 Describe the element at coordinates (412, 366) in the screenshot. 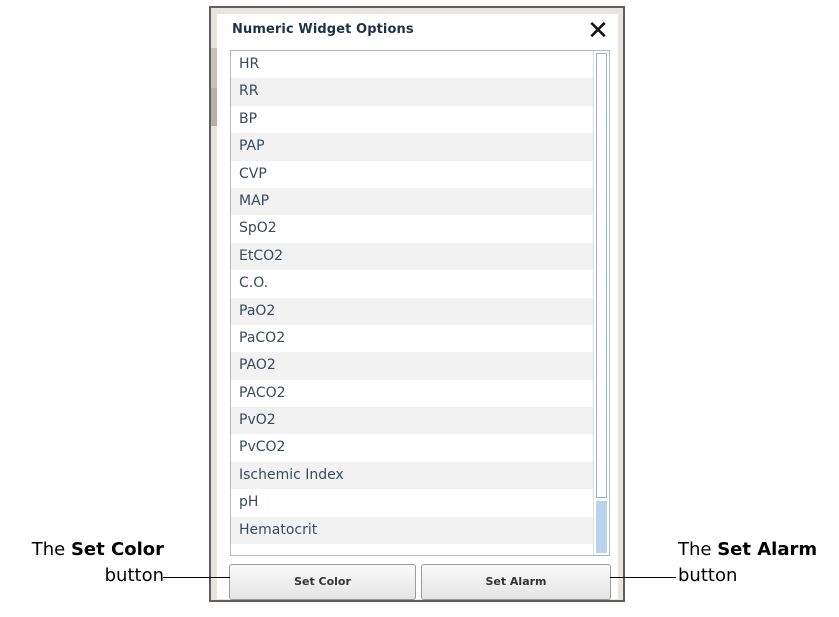

I see `list-item: PAO2` at that location.